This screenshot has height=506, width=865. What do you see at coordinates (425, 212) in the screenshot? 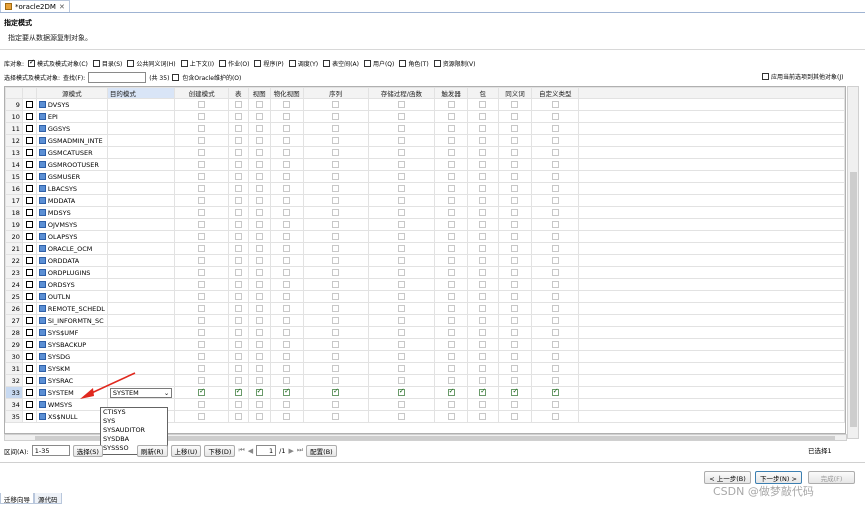
I see `table-row: 18 MDSYS` at bounding box center [425, 212].